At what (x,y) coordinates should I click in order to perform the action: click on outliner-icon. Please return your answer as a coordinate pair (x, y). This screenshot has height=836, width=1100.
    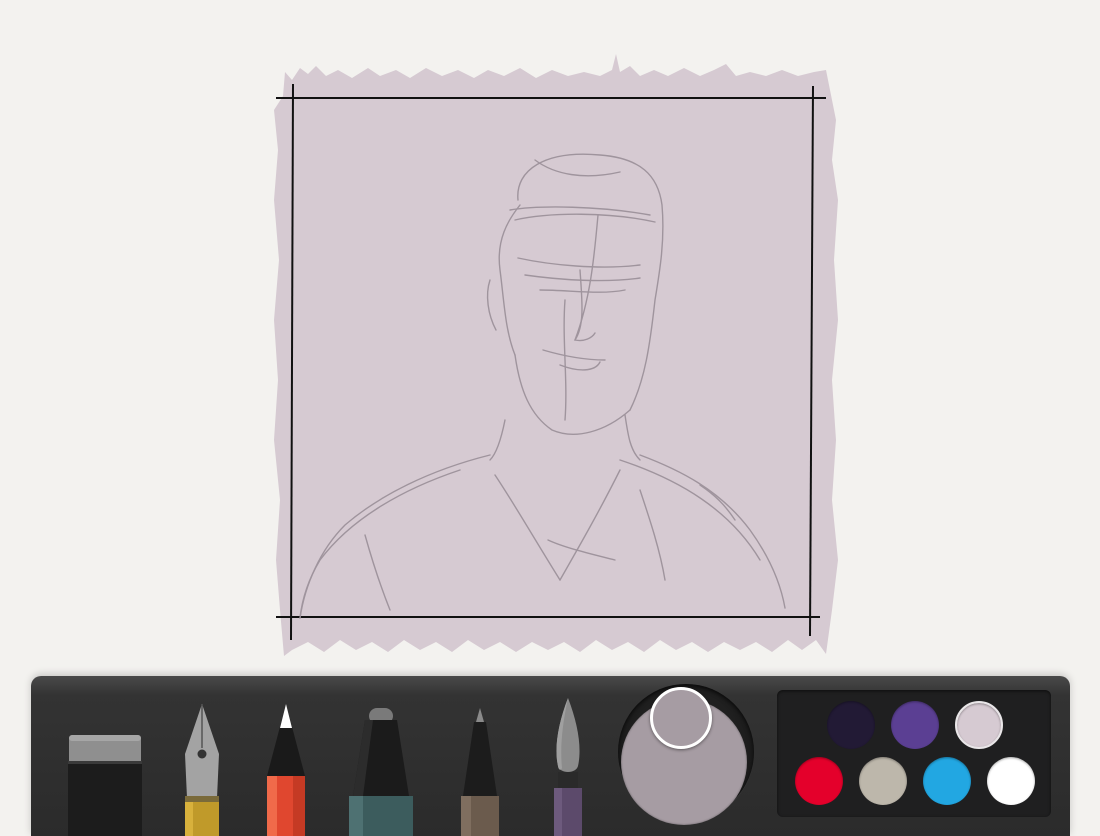
    Looking at the image, I should click on (480, 772).